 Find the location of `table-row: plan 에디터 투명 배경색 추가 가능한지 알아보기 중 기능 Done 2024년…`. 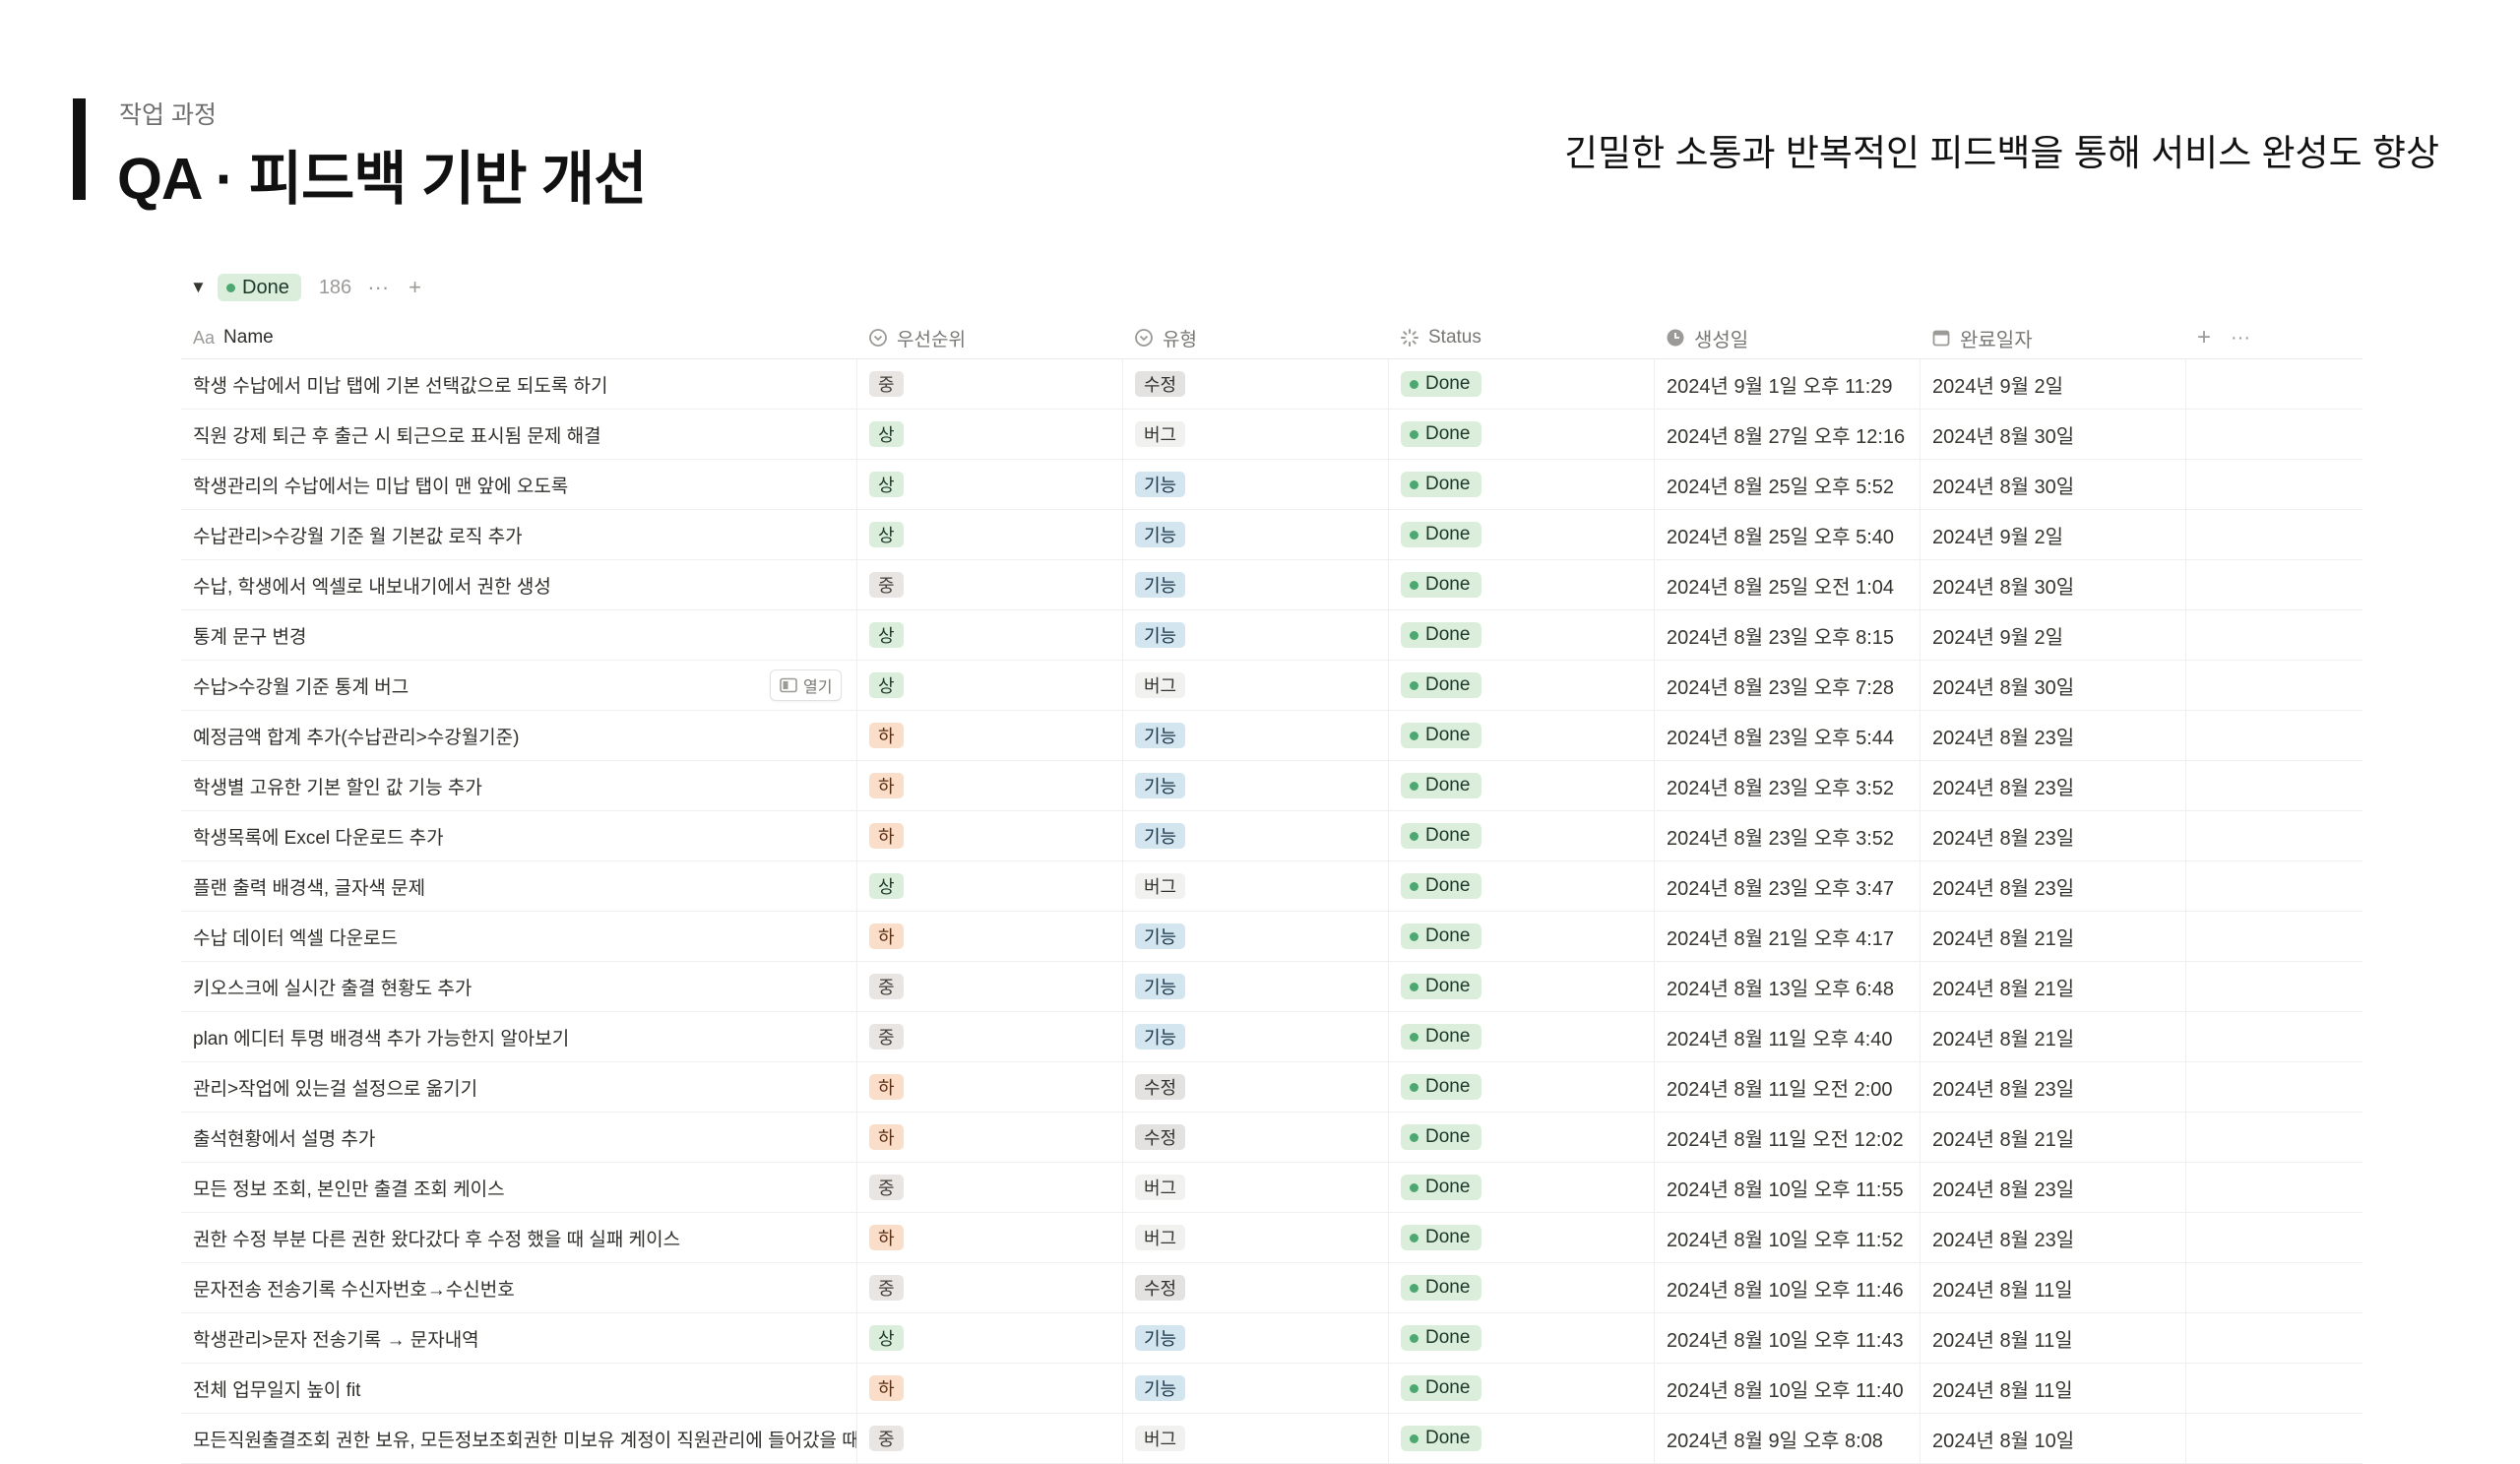

table-row: plan 에디터 투명 배경색 추가 가능한지 알아보기 중 기능 Done 2024년… is located at coordinates (1271, 1037).